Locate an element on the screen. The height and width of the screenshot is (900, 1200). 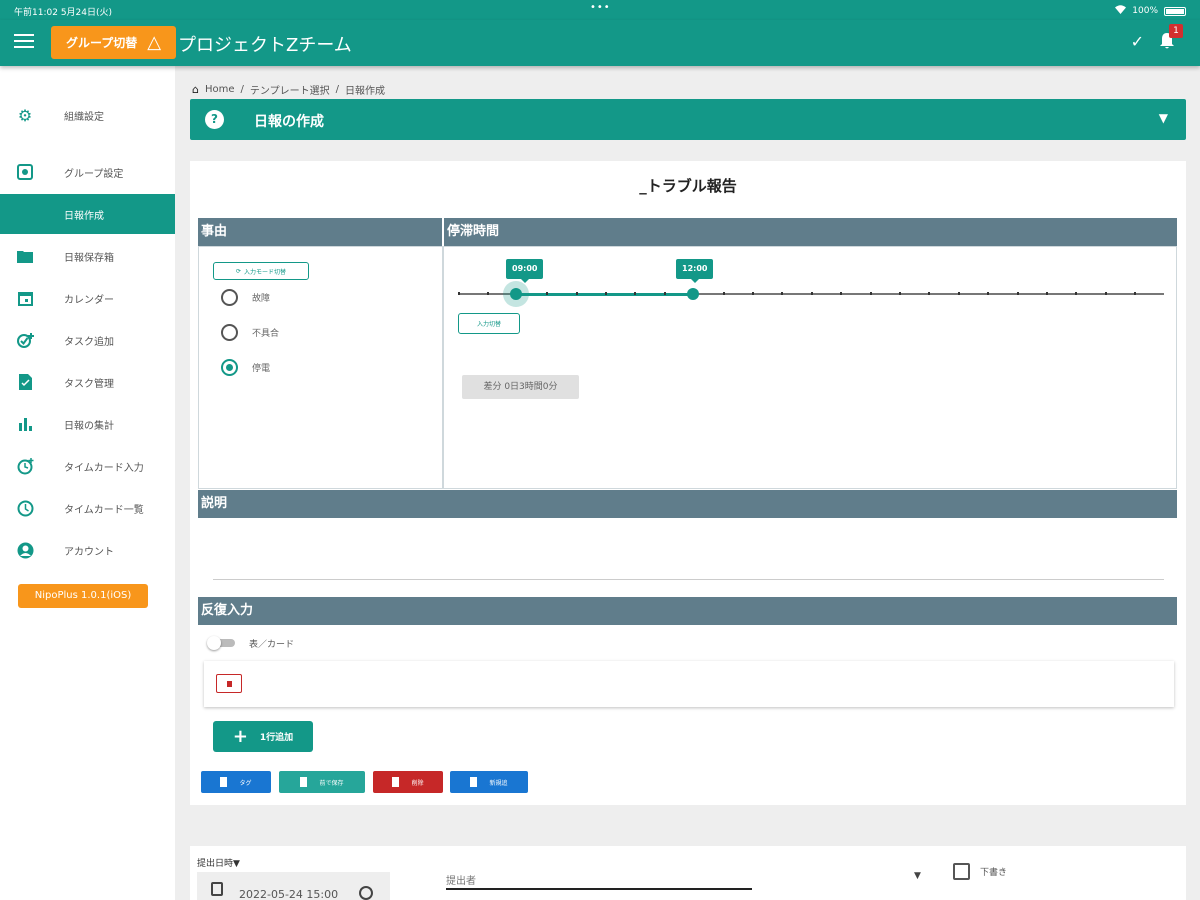
section-header: ? 日報の作成 ▼ is located at coordinates (688, 119).